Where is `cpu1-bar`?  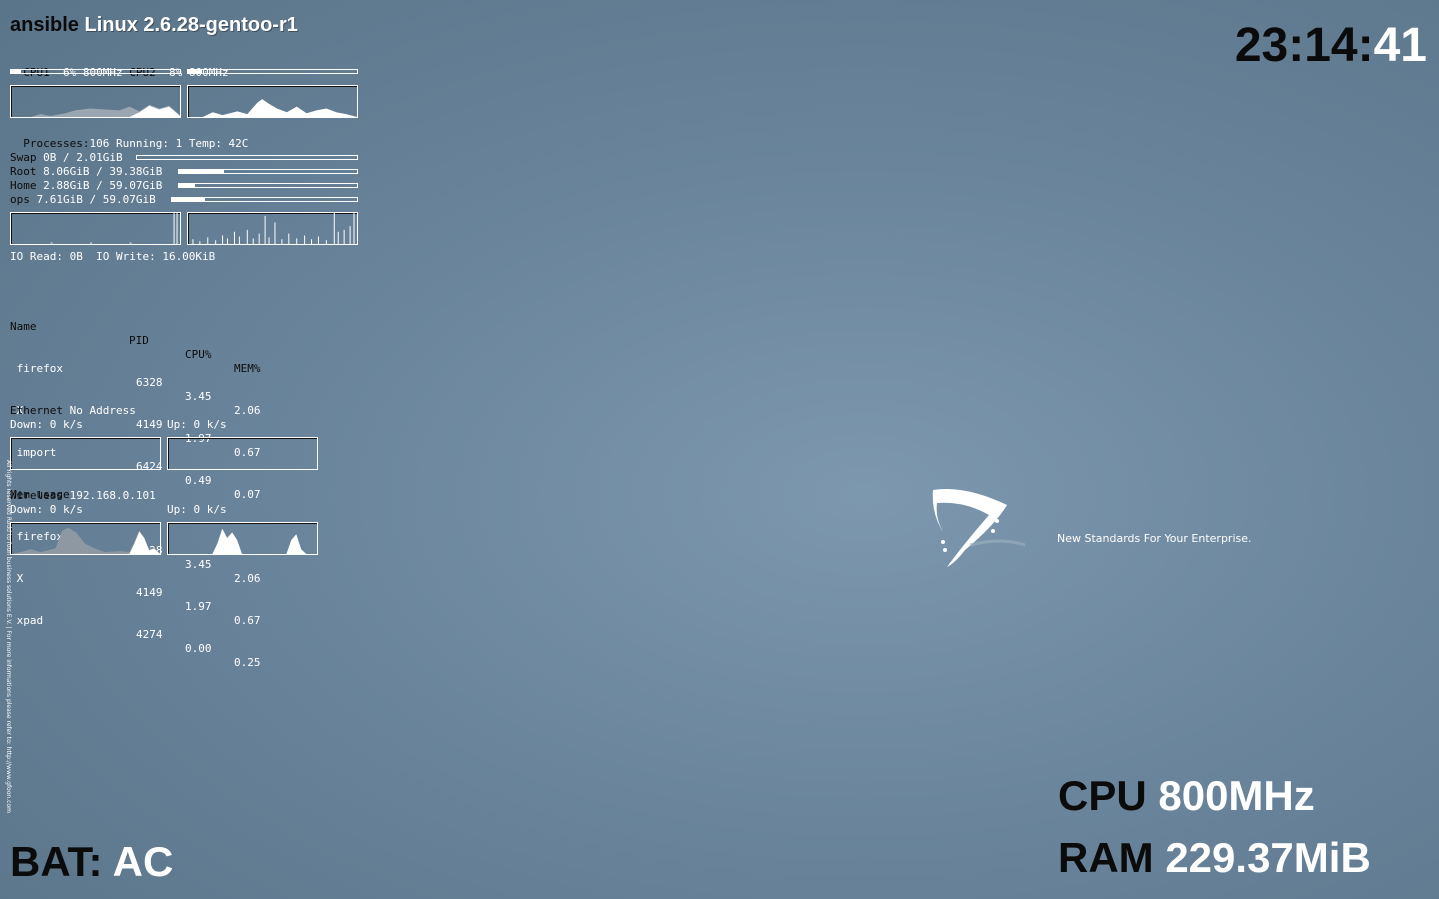 cpu1-bar is located at coordinates (95, 71).